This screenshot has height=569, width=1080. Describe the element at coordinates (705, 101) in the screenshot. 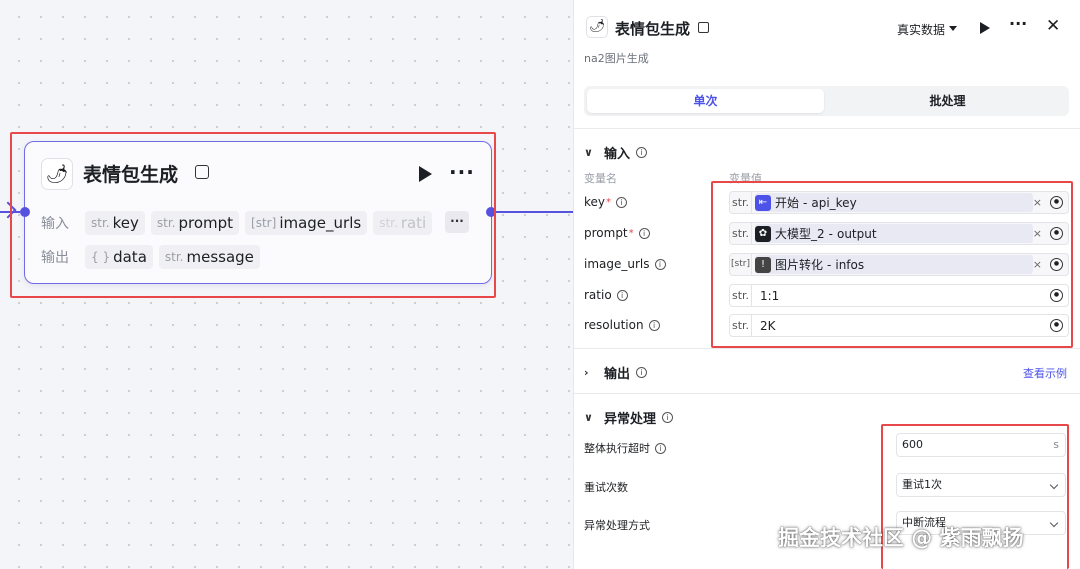

I see `tab-single: 单次` at that location.